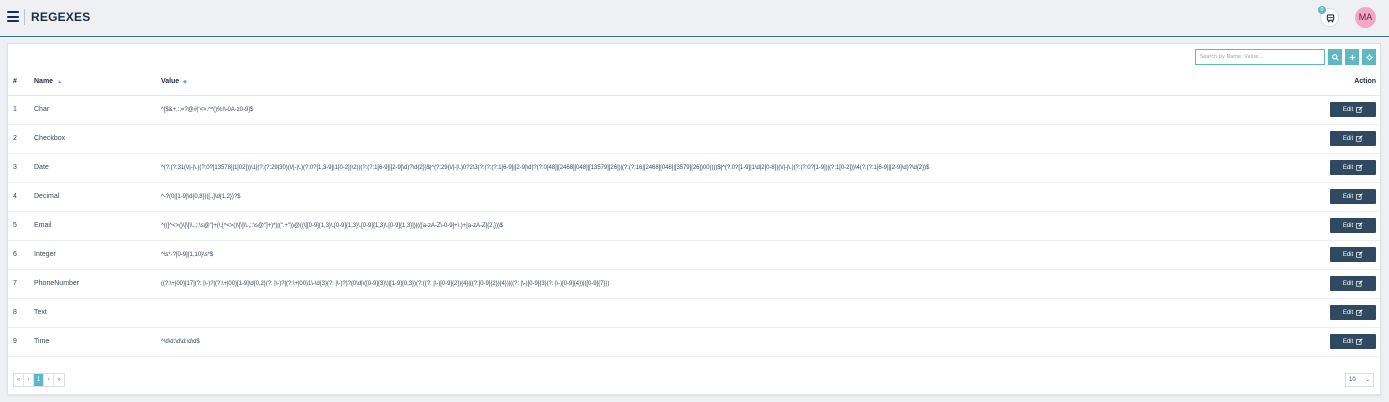 The image size is (1389, 402). What do you see at coordinates (95, 342) in the screenshot?
I see `row-name: Time` at bounding box center [95, 342].